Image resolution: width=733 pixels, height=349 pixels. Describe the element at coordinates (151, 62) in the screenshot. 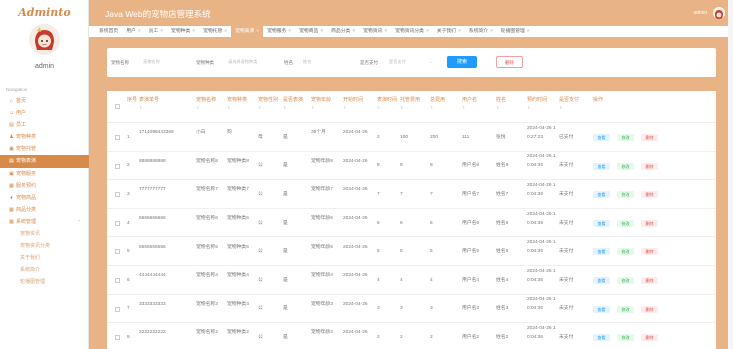

I see `pet-name-input: 宠物名称` at that location.